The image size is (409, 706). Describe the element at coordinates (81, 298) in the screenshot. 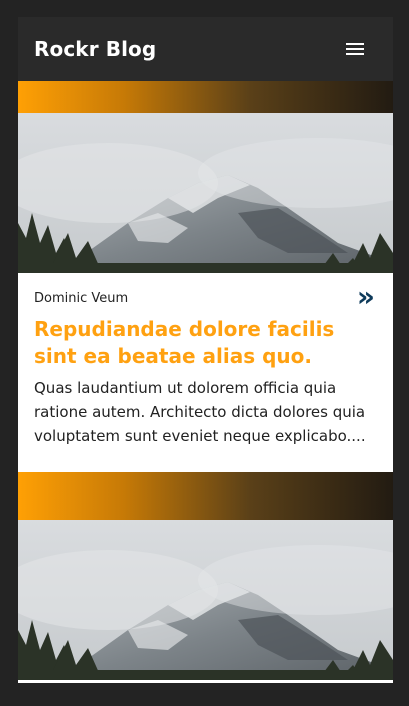

I see `post-author: Dominic Veum` at that location.